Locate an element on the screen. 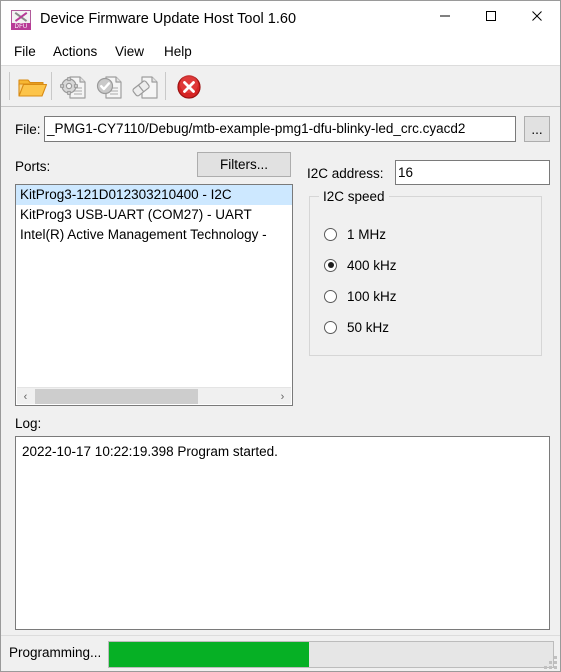  maximize-icon is located at coordinates (491, 16).